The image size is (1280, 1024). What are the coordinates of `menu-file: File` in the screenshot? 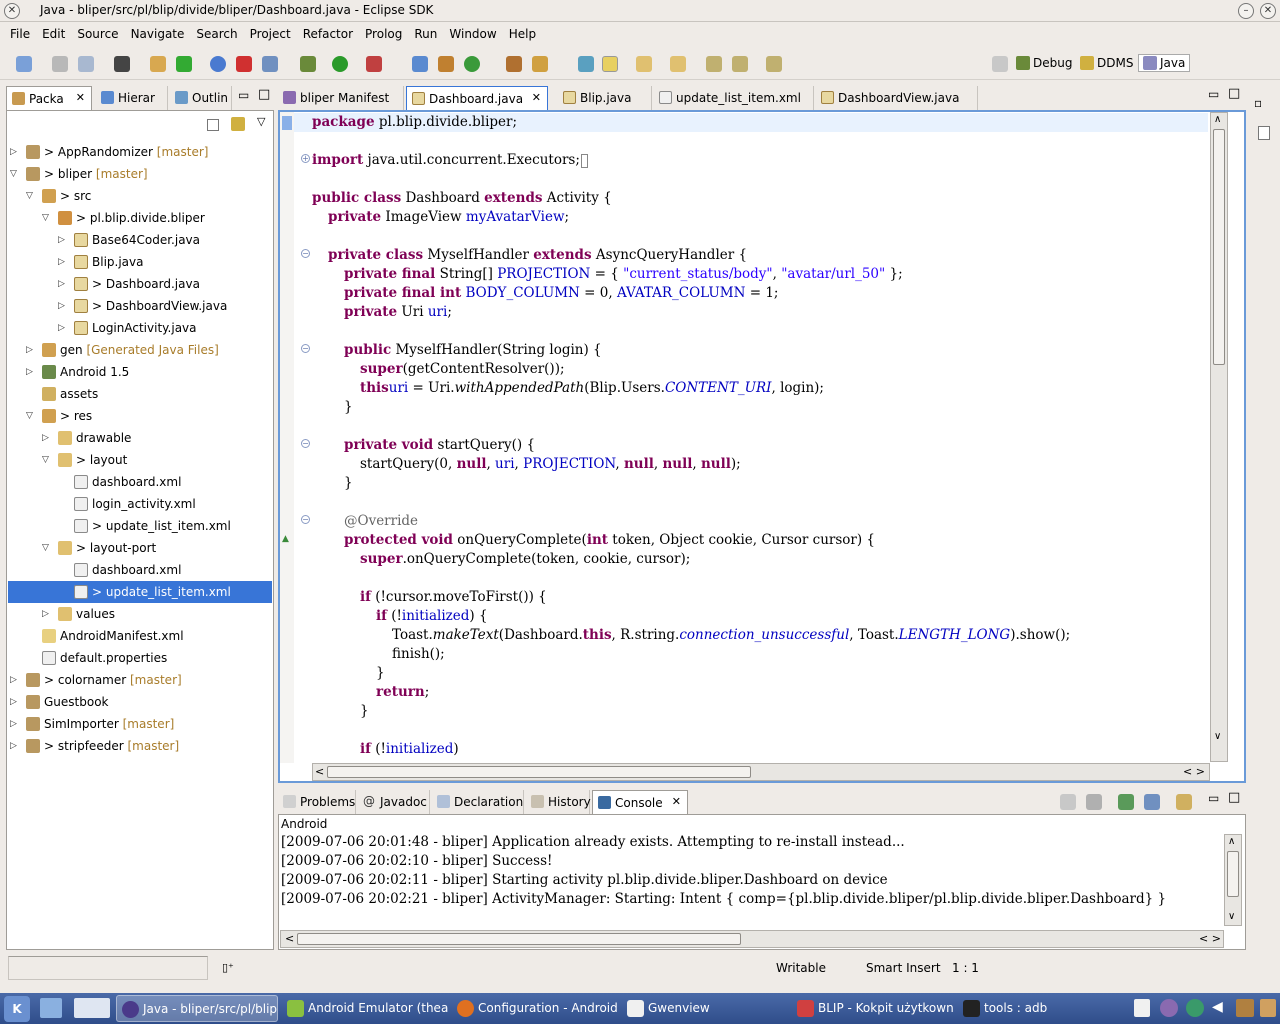 It's located at (20, 34).